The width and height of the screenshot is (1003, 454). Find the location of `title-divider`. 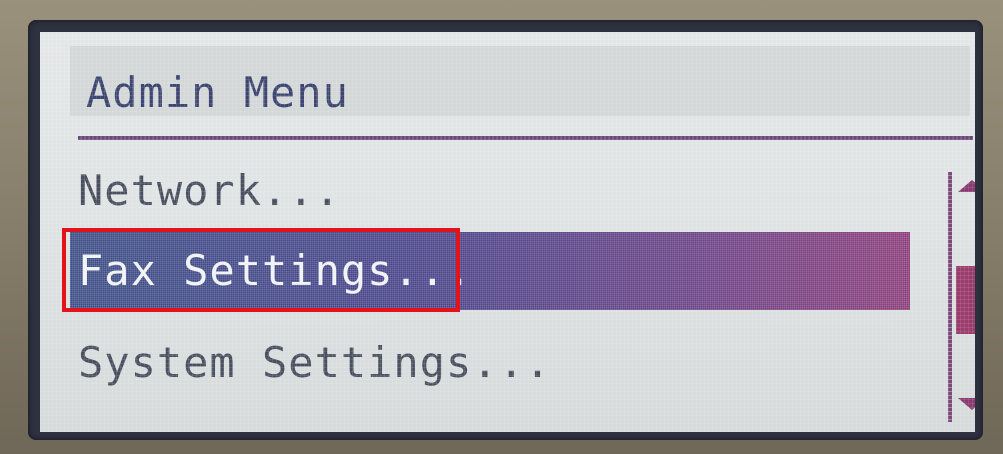

title-divider is located at coordinates (525, 138).